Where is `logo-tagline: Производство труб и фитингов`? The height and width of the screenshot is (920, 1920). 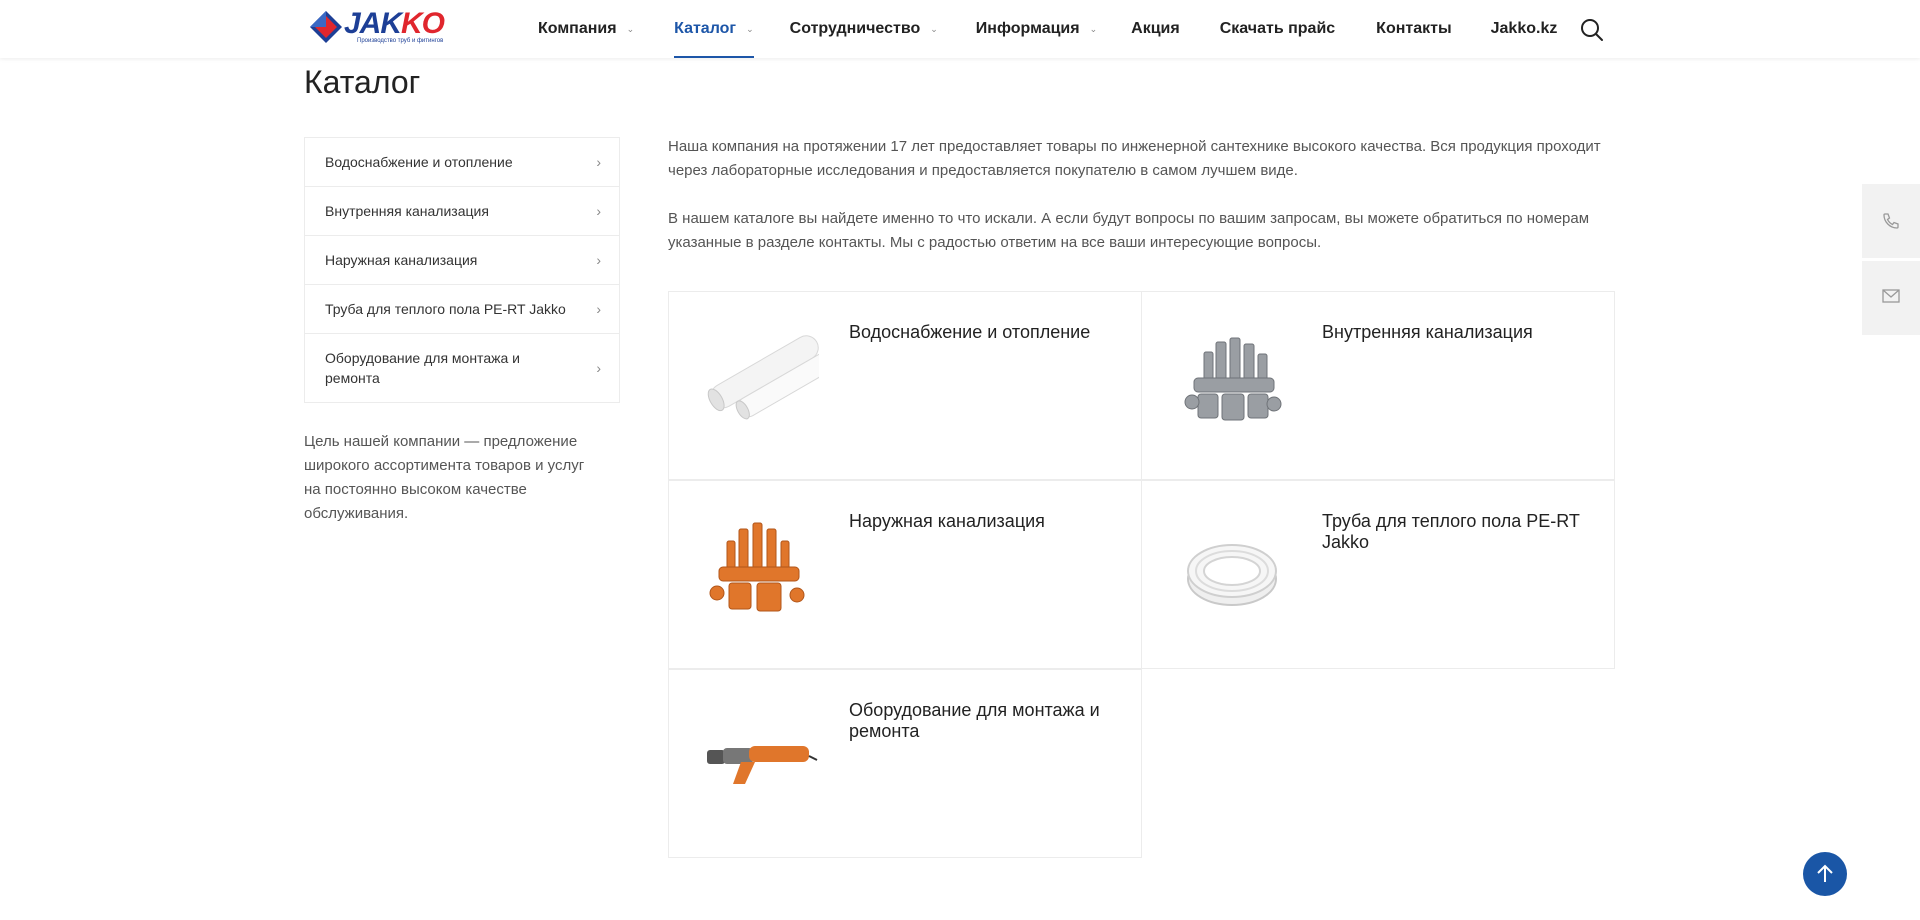
logo-tagline: Производство труб и фитингов is located at coordinates (400, 41).